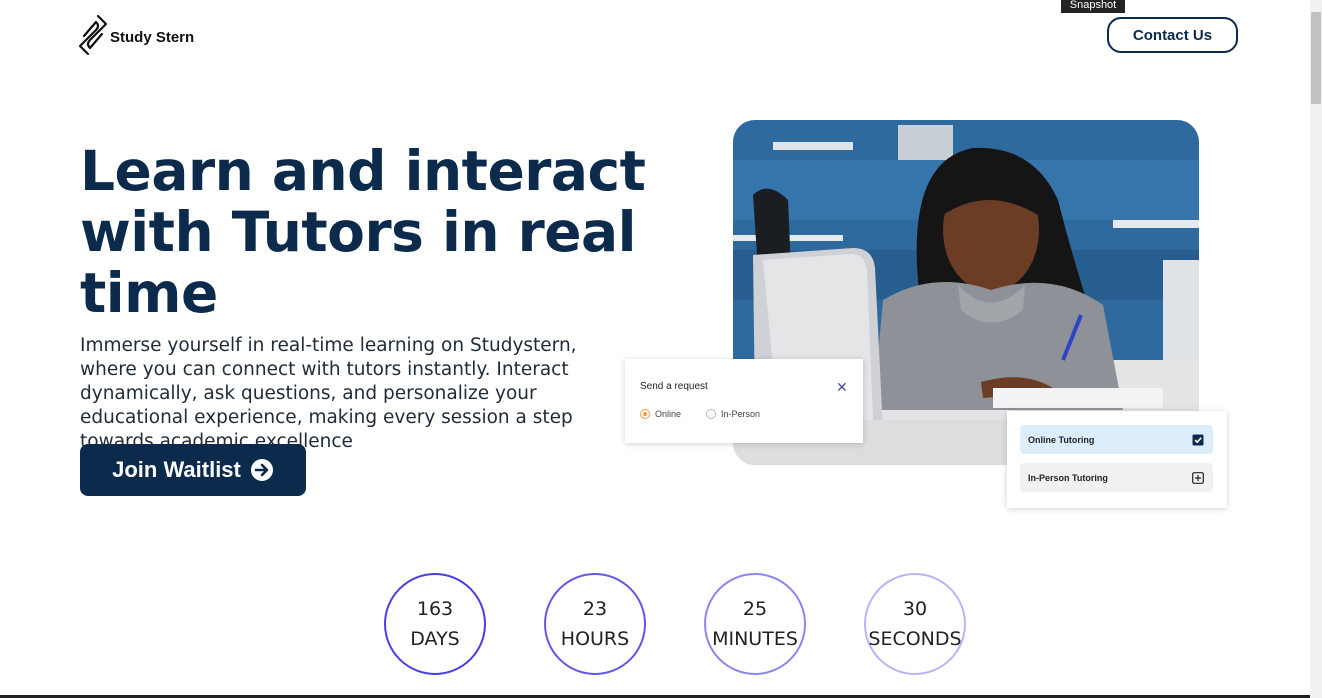 Image resolution: width=1322 pixels, height=698 pixels. What do you see at coordinates (755, 639) in the screenshot?
I see `countdown-minutes-unit: MINUTES` at bounding box center [755, 639].